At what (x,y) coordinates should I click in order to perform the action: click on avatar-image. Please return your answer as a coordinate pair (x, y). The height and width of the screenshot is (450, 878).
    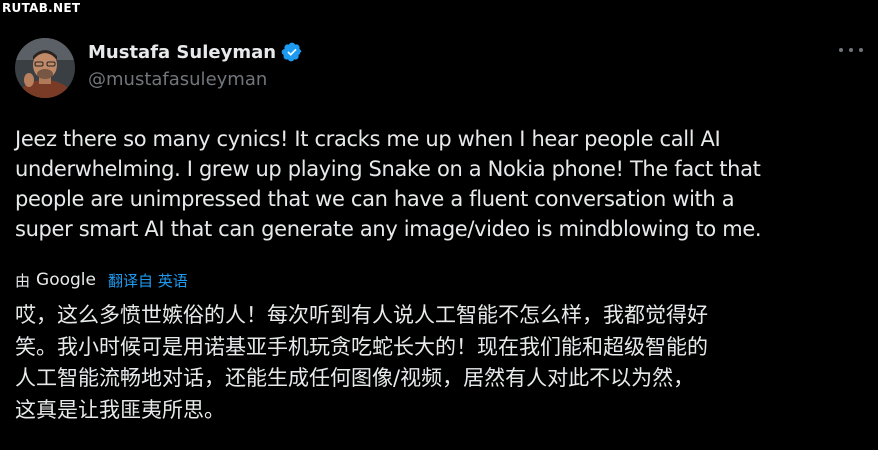
    Looking at the image, I should click on (45, 68).